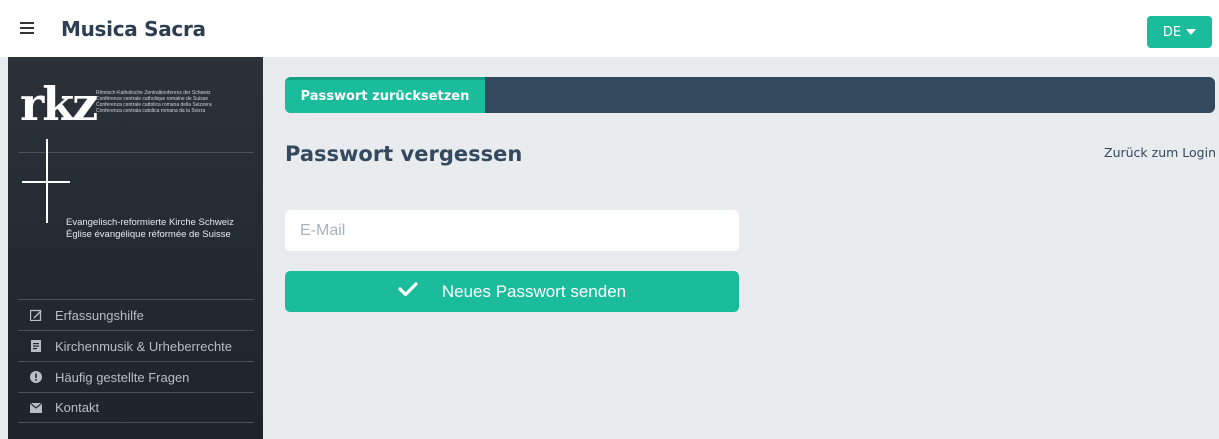 Image resolution: width=1219 pixels, height=439 pixels. Describe the element at coordinates (36, 315) in the screenshot. I see `edit-icon` at that location.